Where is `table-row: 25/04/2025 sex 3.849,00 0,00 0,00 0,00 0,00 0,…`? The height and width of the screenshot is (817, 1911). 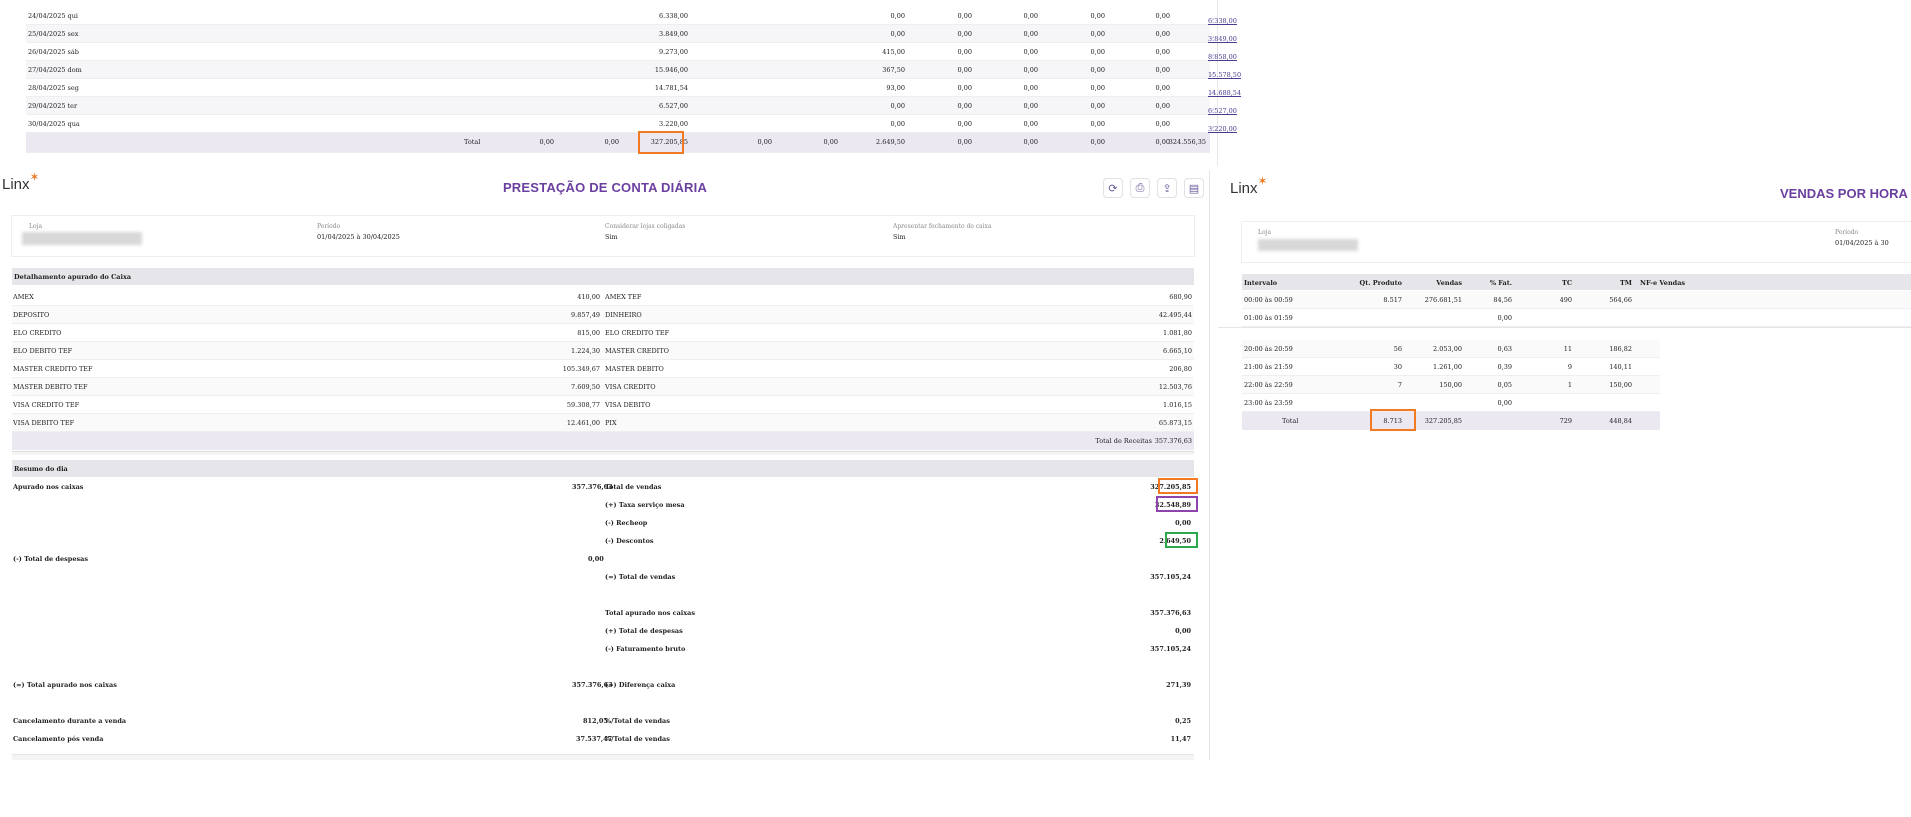 table-row: 25/04/2025 sex 3.849,00 0,00 0,00 0,00 0,00 0,… is located at coordinates (631, 34).